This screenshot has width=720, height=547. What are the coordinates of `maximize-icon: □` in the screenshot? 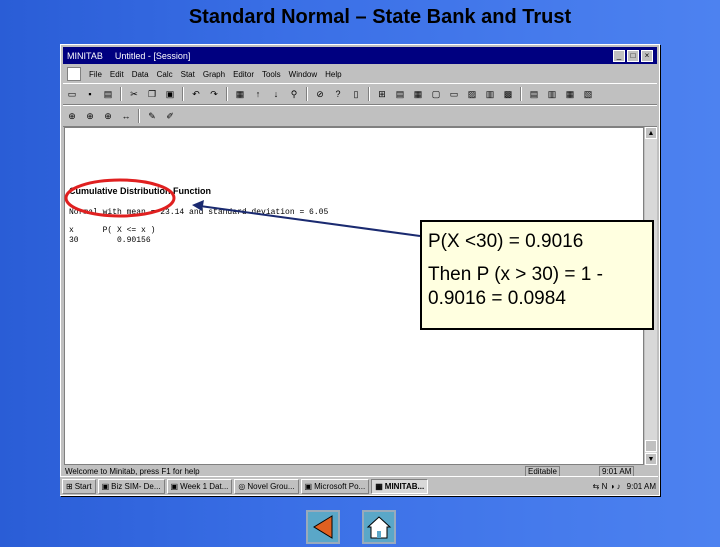 It's located at (633, 55).